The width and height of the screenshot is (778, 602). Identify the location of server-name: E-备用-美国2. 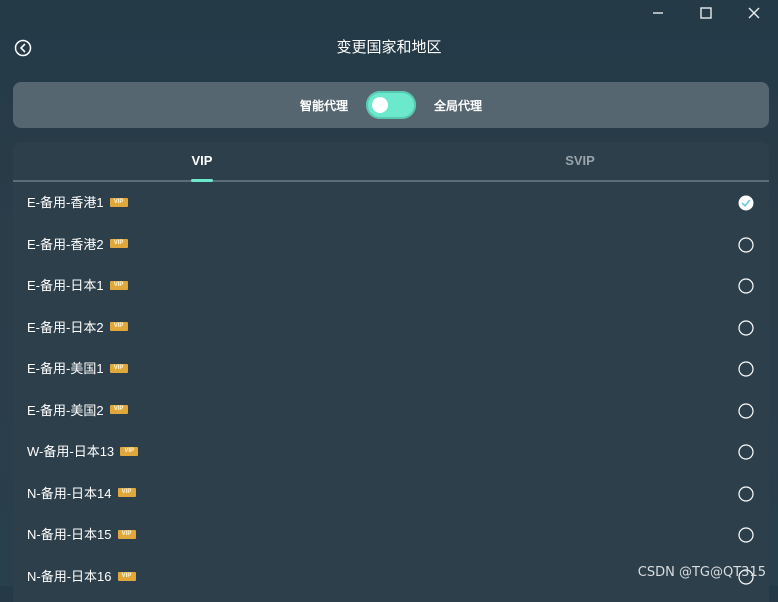
(65, 410).